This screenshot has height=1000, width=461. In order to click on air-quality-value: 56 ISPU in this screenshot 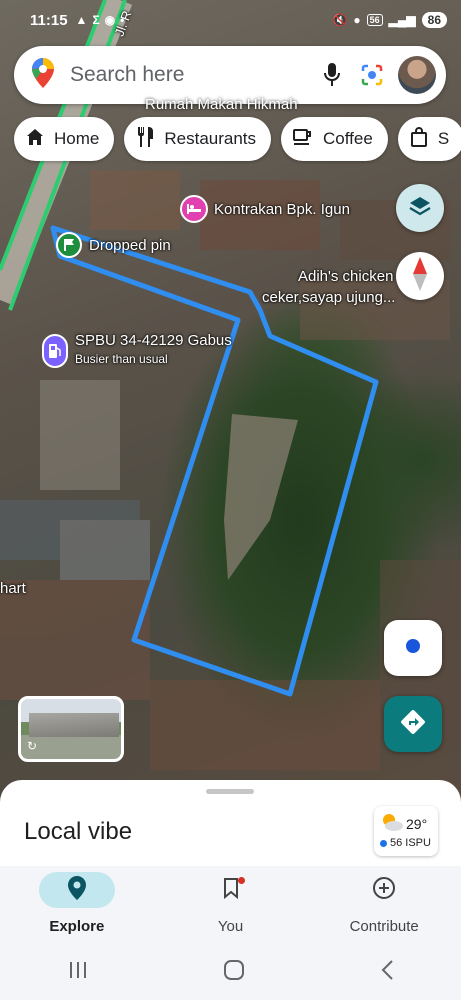, I will do `click(410, 843)`.